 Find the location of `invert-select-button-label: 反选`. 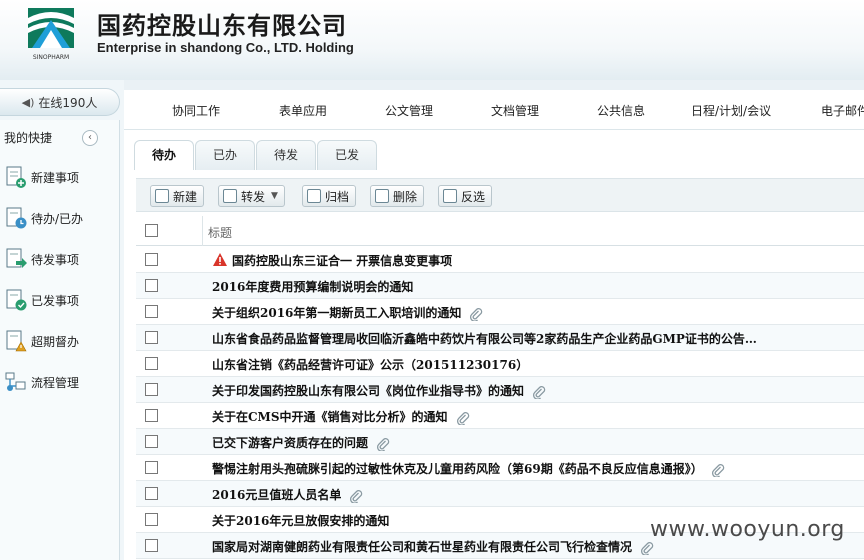

invert-select-button-label: 反选 is located at coordinates (473, 196).